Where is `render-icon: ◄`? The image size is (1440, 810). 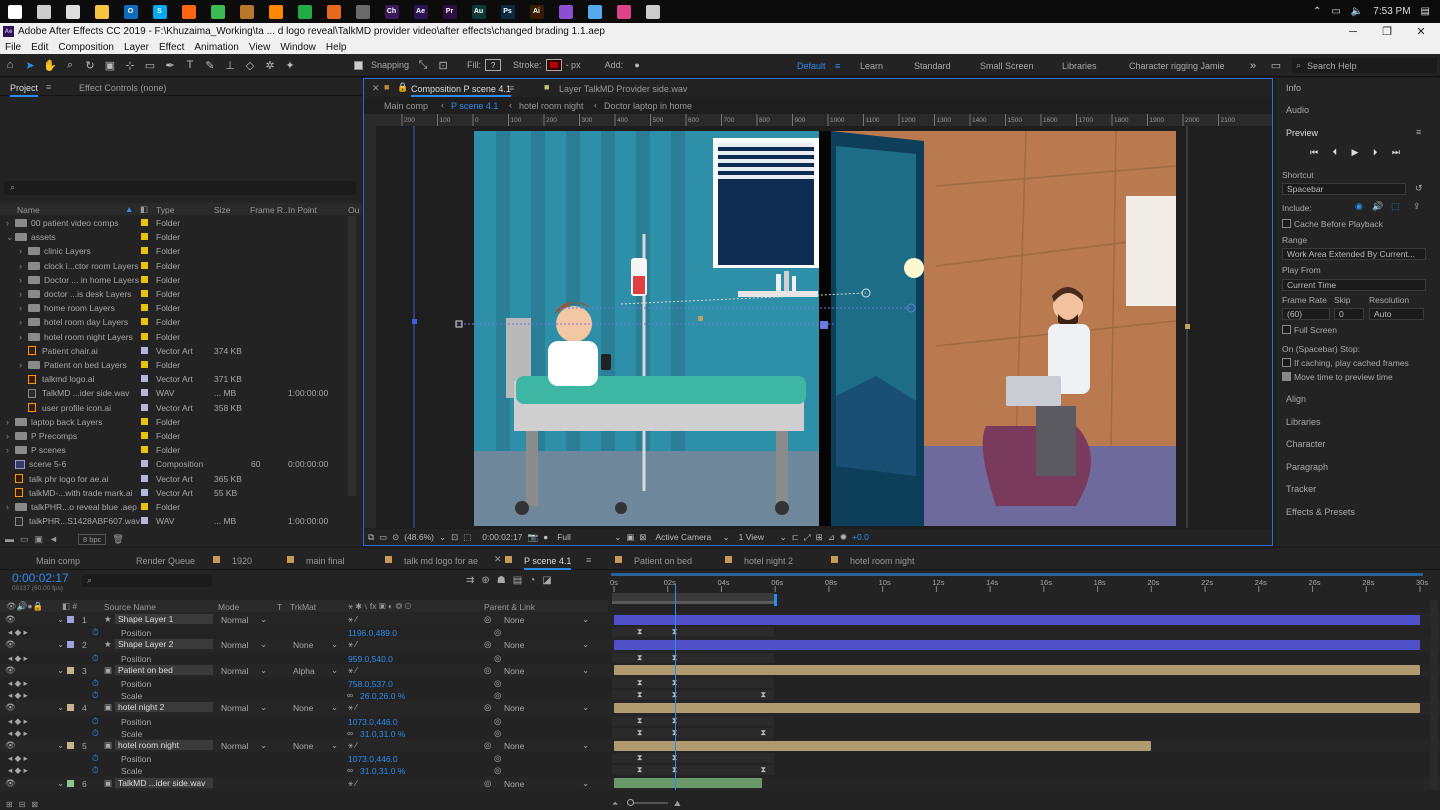 render-icon: ◄ is located at coordinates (53, 539).